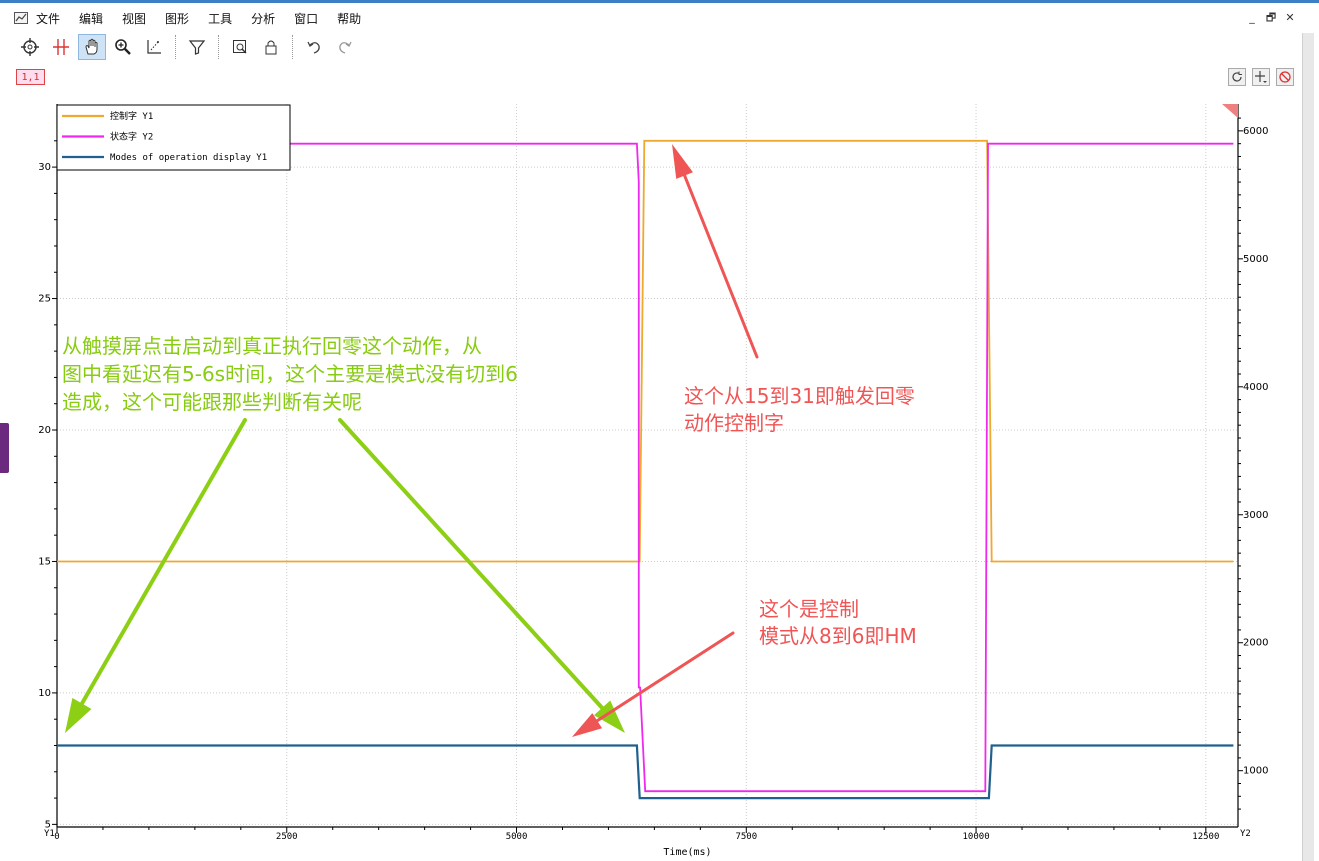 This screenshot has width=1319, height=861. What do you see at coordinates (44, 430) in the screenshot?
I see `y1-tick-label: 20` at bounding box center [44, 430].